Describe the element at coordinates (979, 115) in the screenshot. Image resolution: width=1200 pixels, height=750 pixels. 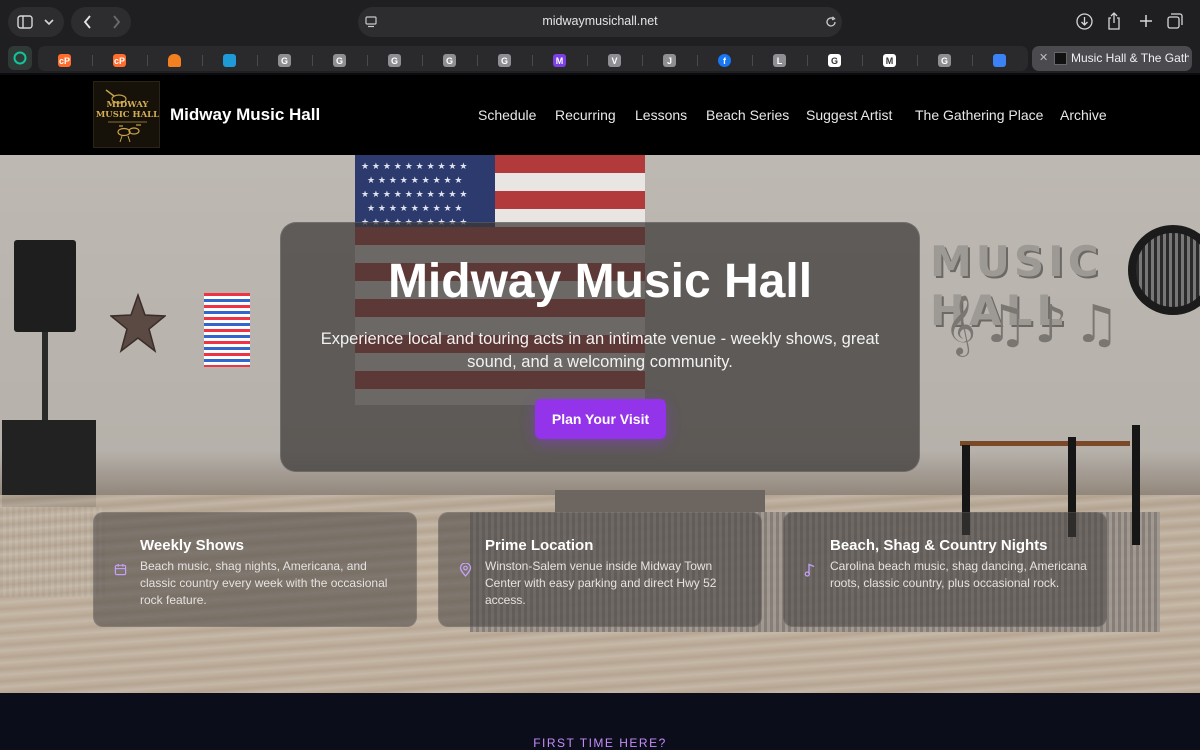
I see `nav-gathering-place: The Gathering Place` at that location.